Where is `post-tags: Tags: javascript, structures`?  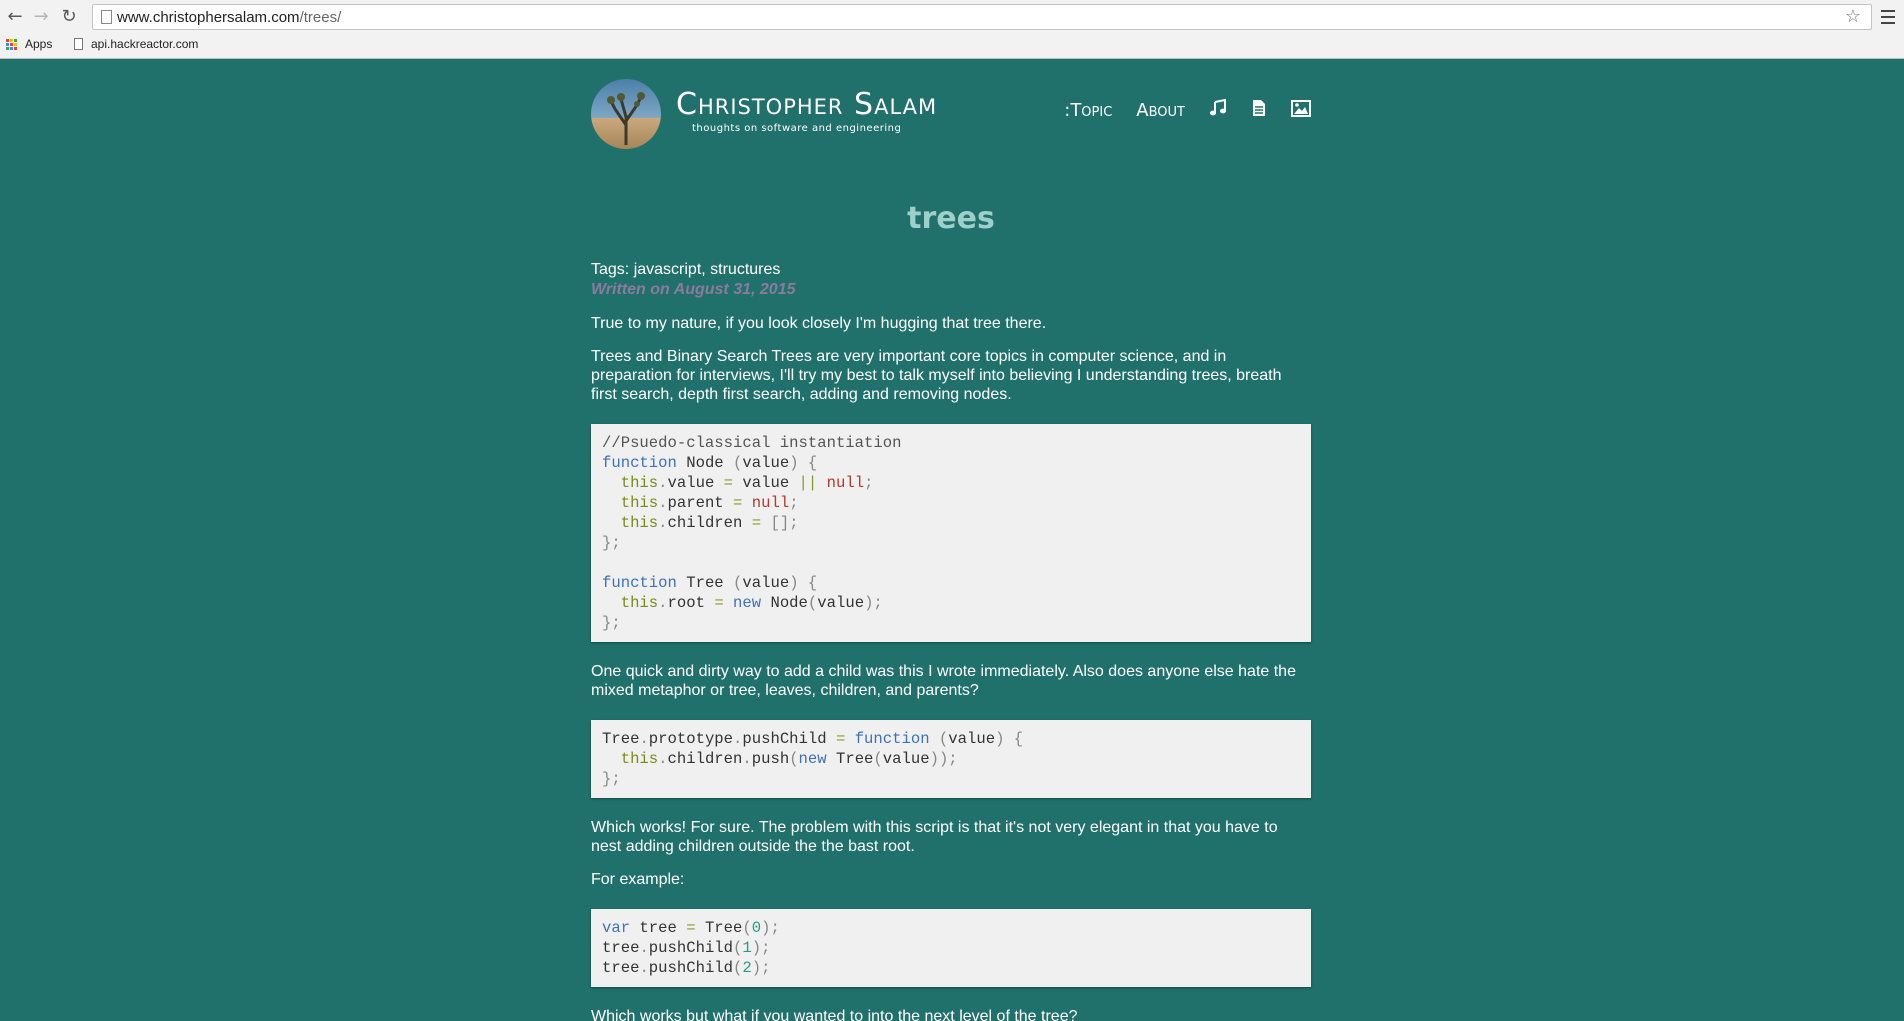 post-tags: Tags: javascript, structures is located at coordinates (686, 269).